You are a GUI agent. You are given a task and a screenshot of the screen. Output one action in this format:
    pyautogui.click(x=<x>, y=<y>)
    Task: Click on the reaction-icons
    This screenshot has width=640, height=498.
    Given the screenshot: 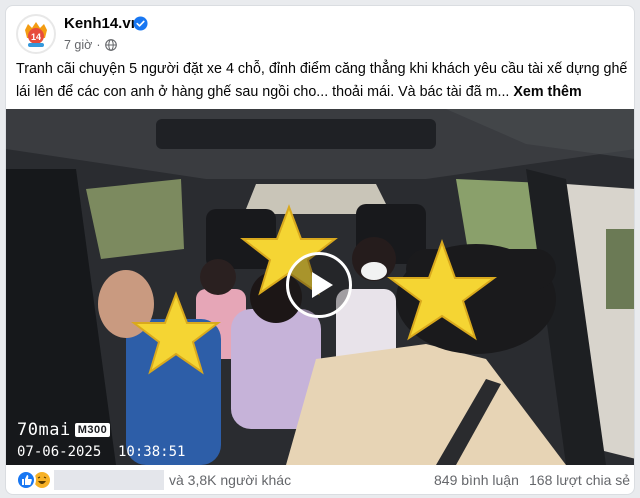 What is the action you would take?
    pyautogui.click(x=34, y=480)
    